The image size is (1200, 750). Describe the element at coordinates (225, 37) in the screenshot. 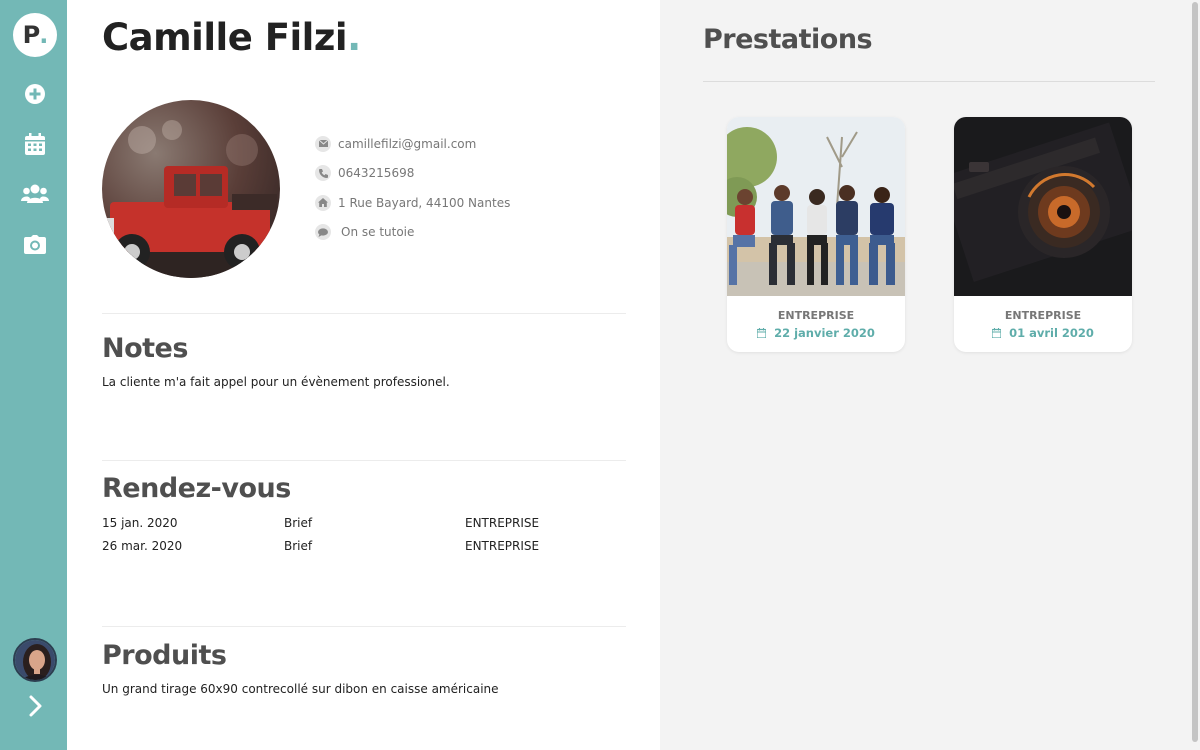

I see `client-name: Camille Filzi` at that location.